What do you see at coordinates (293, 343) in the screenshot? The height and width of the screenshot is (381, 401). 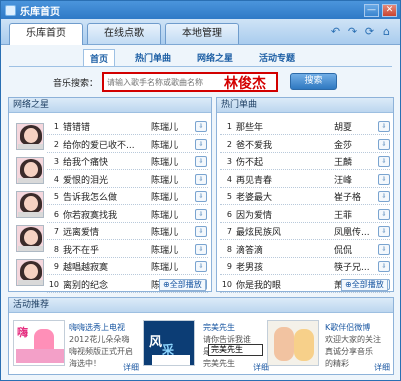 I see `activity-image-k-song-weibo` at bounding box center [293, 343].